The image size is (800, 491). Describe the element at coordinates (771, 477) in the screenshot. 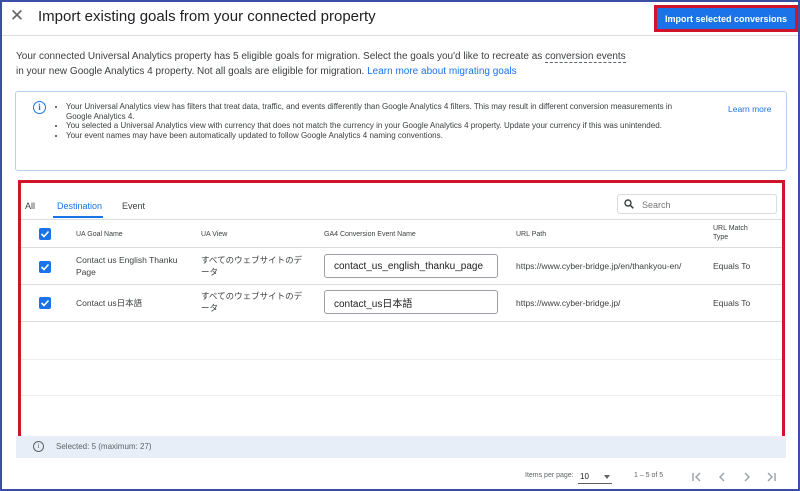

I see `last-page-icon` at that location.